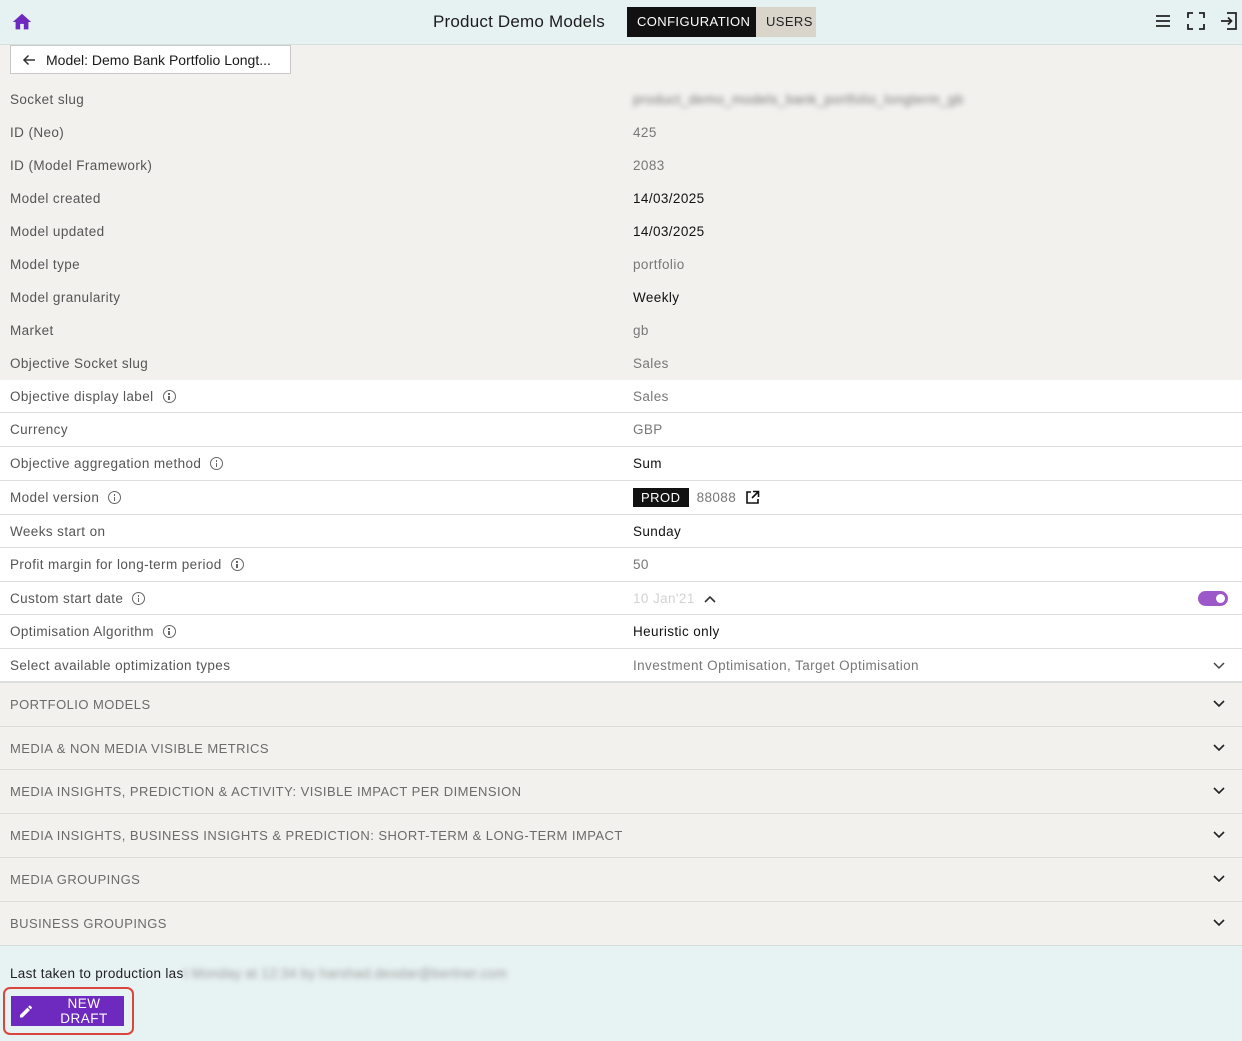 This screenshot has height=1041, width=1242. What do you see at coordinates (39, 429) in the screenshot?
I see `setting-label: Currency` at bounding box center [39, 429].